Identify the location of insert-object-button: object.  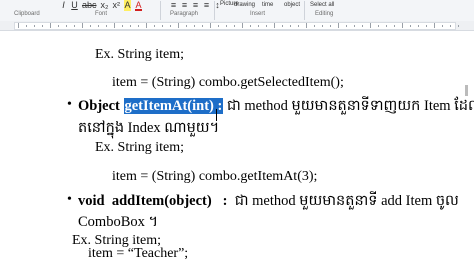
(292, 5).